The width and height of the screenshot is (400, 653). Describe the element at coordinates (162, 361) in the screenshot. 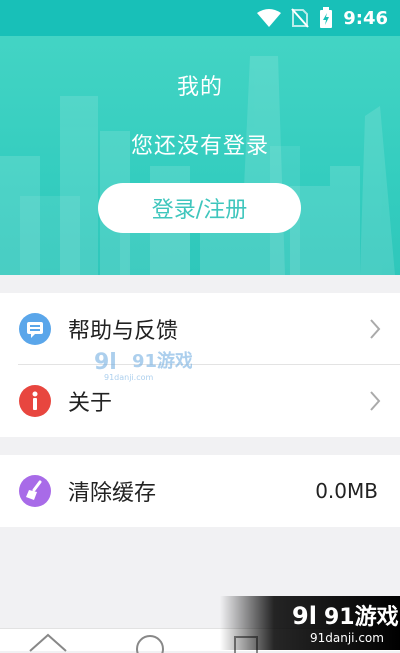

I see `watermark-brand-text: 91游戏` at that location.